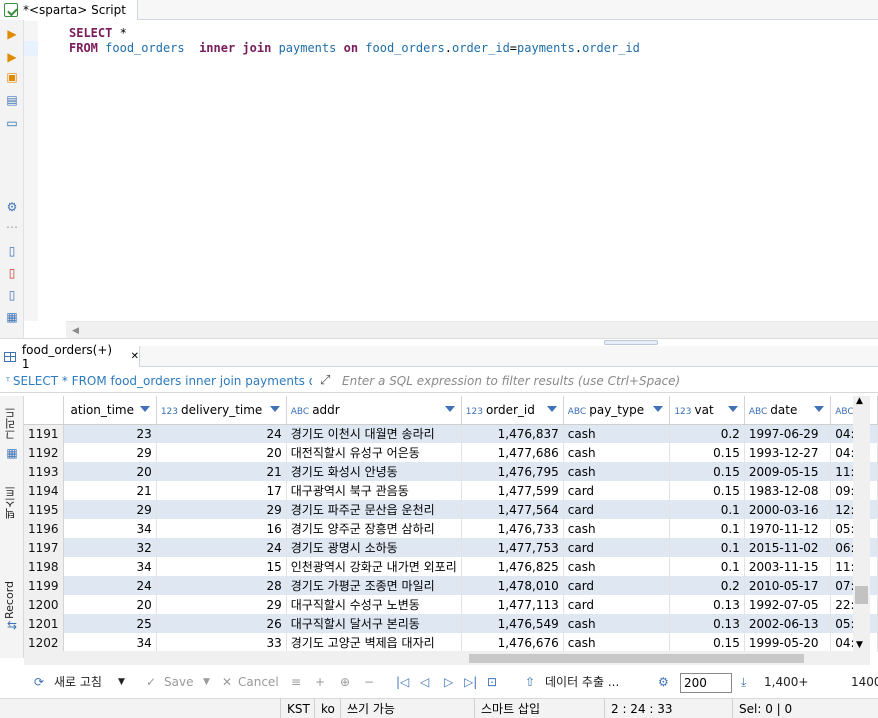  What do you see at coordinates (374, 471) in the screenshot?
I see `table-cell: 경기도 화성시 안녕동` at bounding box center [374, 471].